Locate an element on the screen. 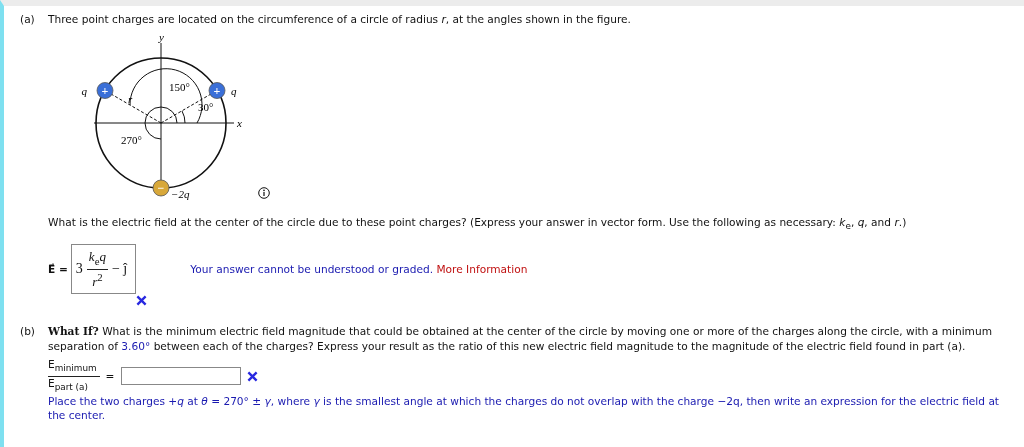 The height and width of the screenshot is (447, 1024). more-info-link: More Information is located at coordinates (482, 269).